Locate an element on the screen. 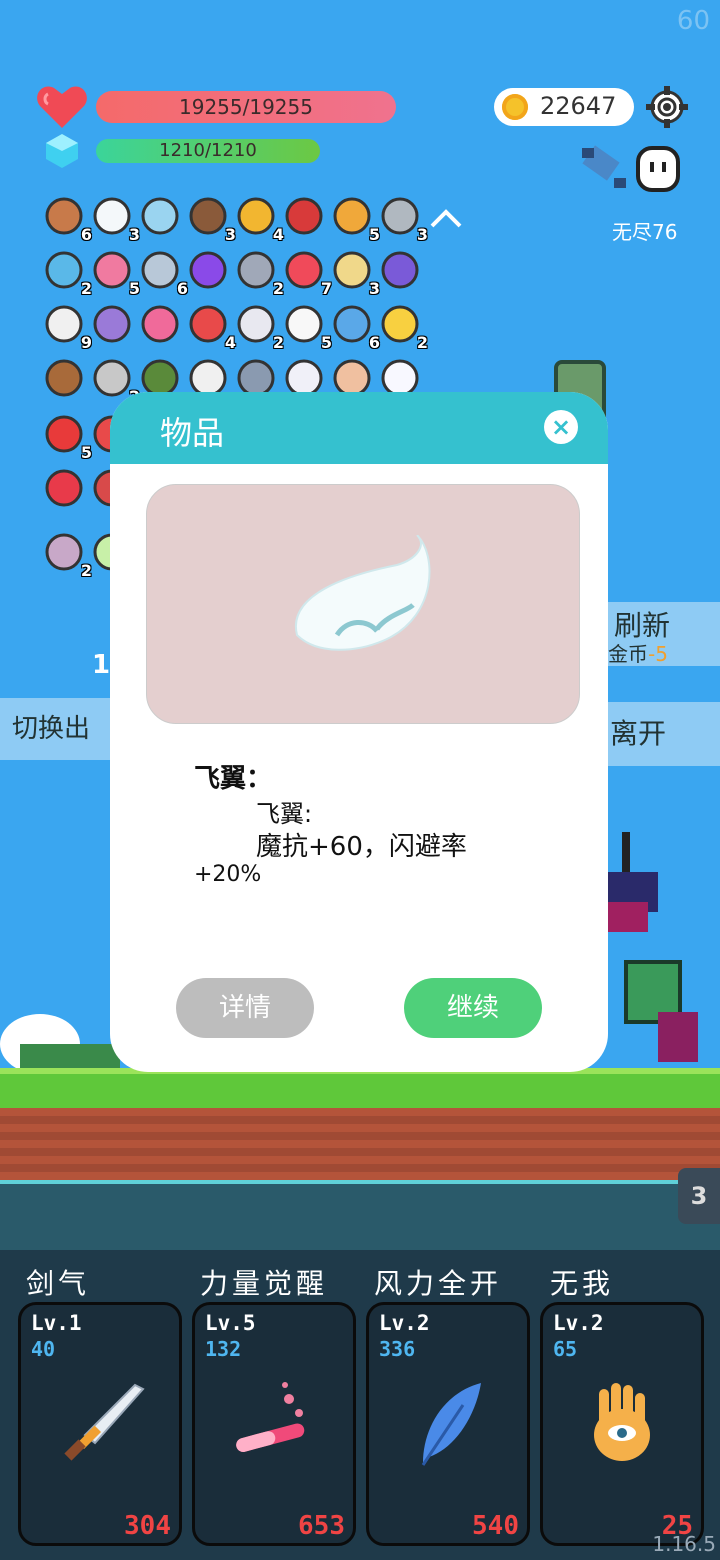 This screenshot has height=1560, width=720. item-count: 7 is located at coordinates (326, 288).